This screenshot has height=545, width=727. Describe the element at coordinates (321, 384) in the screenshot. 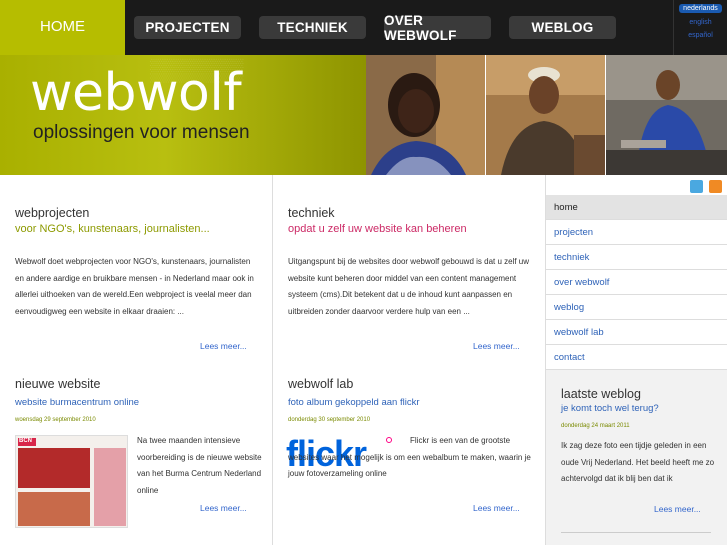

I see `section-title-webwolf-lab: webwolf lab` at that location.